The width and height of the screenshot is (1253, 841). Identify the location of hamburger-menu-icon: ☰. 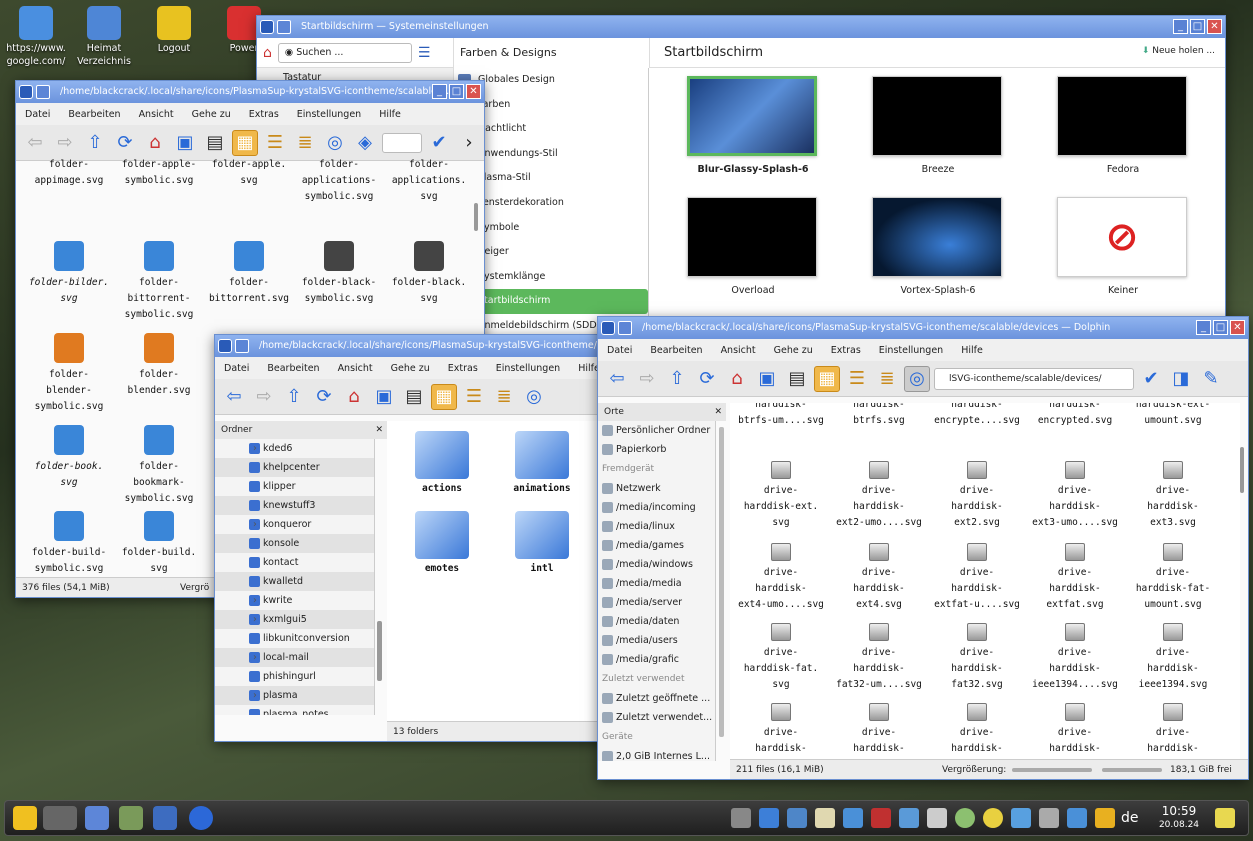
(424, 53).